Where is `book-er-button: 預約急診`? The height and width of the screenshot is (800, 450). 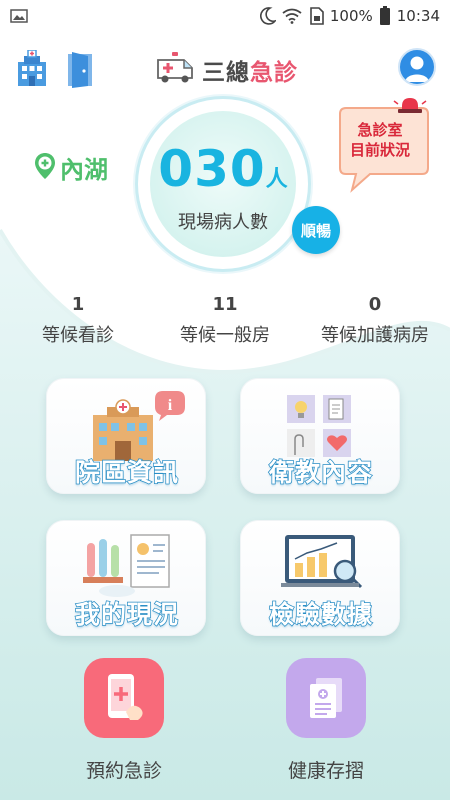
book-er-button: 預約急診 is located at coordinates (124, 720).